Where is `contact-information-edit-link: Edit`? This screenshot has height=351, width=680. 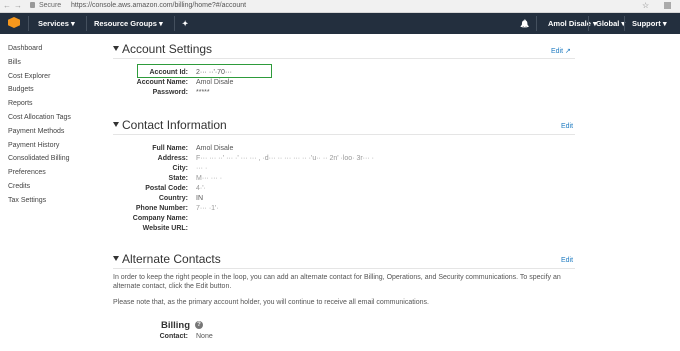
contact-information-edit-link: Edit is located at coordinates (567, 126).